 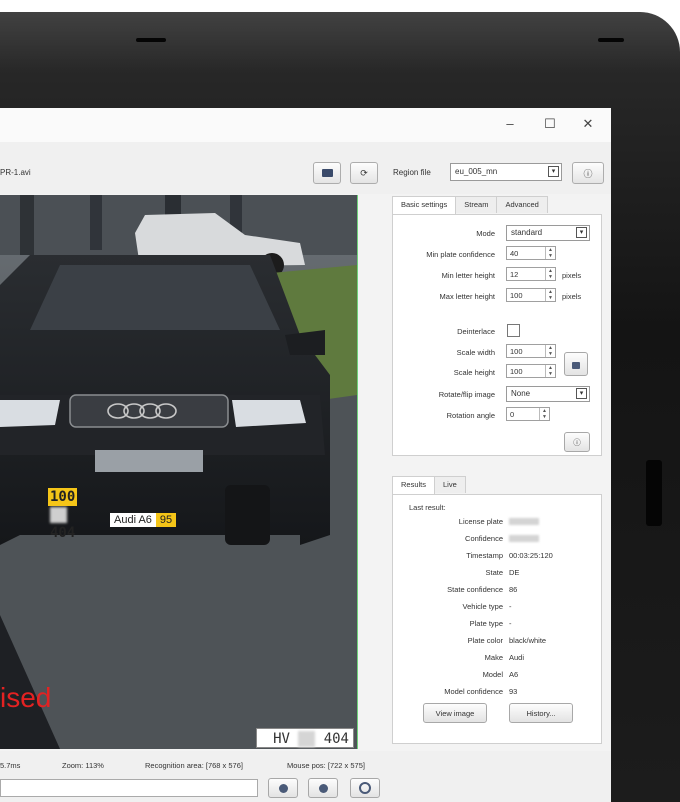 I want to click on refresh-icon: ⟳, so click(x=364, y=172).